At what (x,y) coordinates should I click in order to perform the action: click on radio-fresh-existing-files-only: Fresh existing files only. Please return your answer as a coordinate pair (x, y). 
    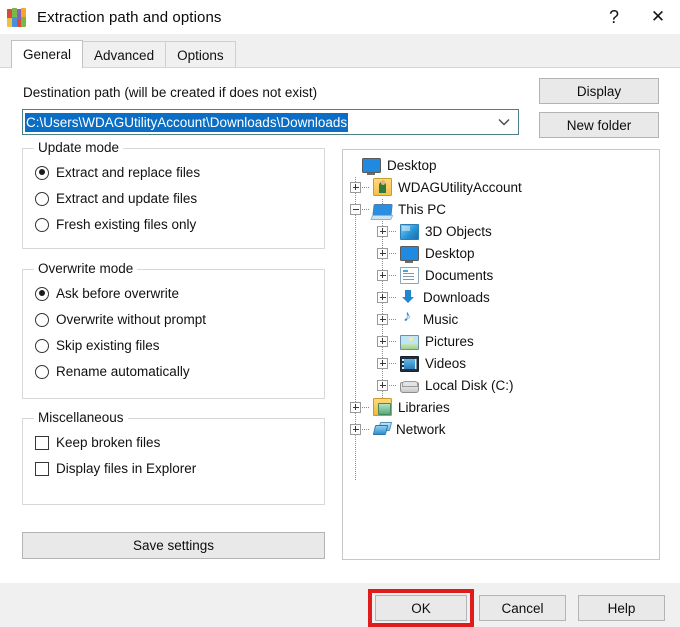
    Looking at the image, I should click on (115, 224).